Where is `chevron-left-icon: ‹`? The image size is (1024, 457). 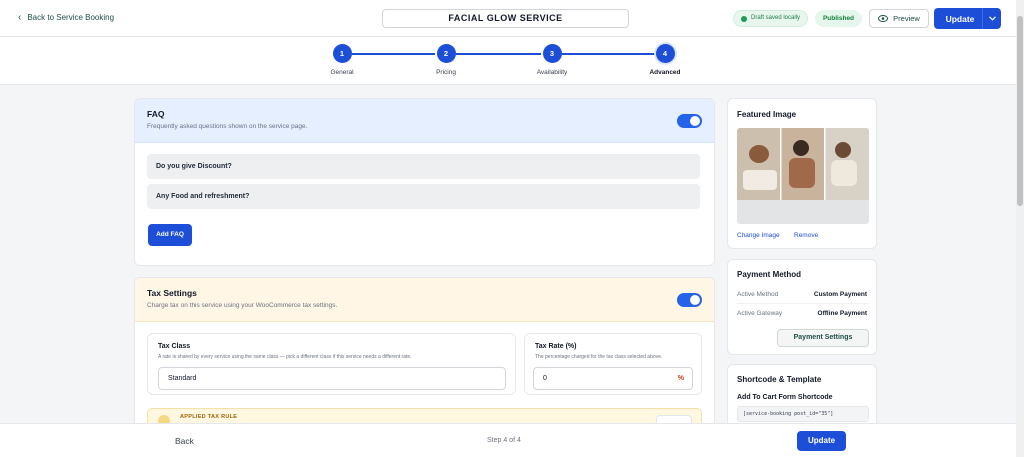 chevron-left-icon: ‹ is located at coordinates (20, 17).